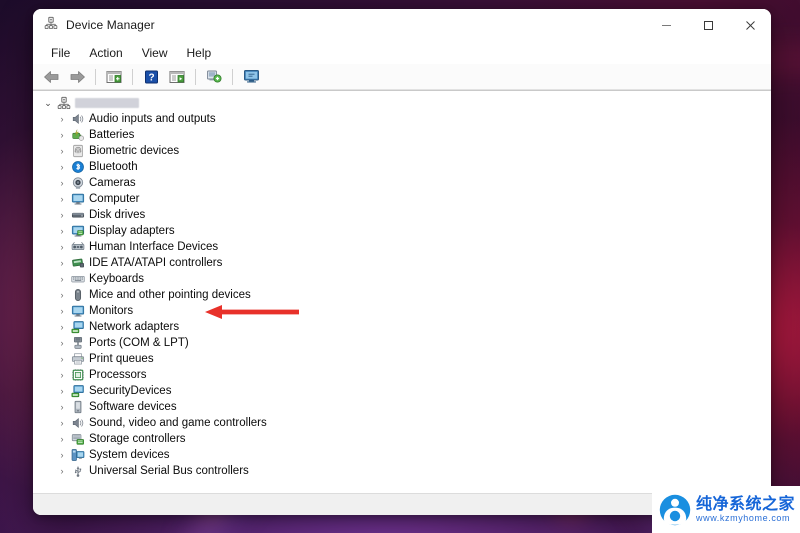 Image resolution: width=800 pixels, height=533 pixels. What do you see at coordinates (750, 25) in the screenshot?
I see `close-button` at bounding box center [750, 25].